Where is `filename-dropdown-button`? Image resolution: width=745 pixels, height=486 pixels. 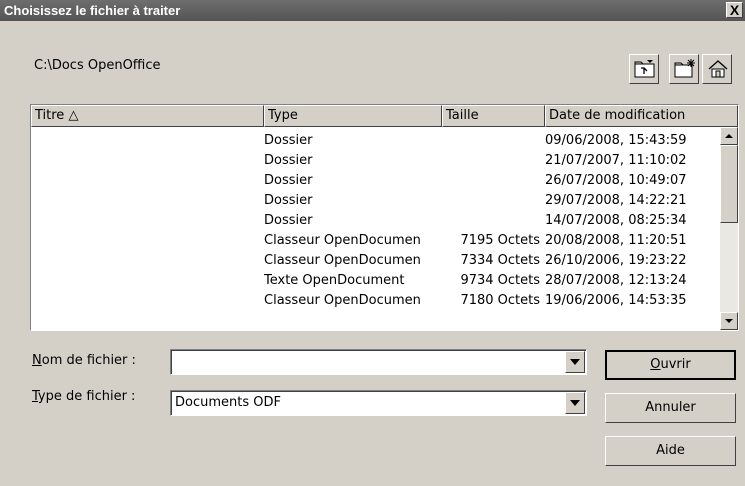
filename-dropdown-button is located at coordinates (575, 362).